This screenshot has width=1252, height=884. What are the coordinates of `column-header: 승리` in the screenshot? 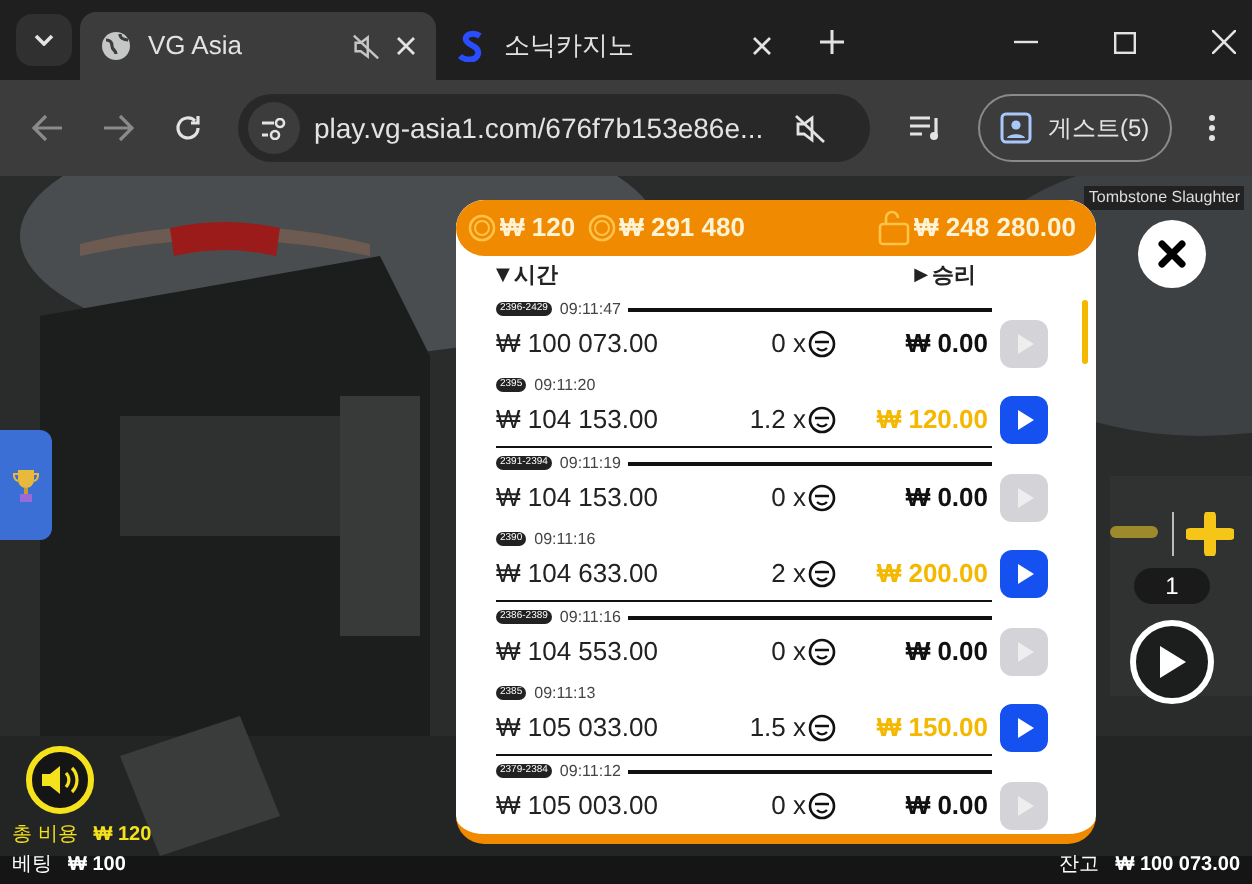 It's located at (954, 276).